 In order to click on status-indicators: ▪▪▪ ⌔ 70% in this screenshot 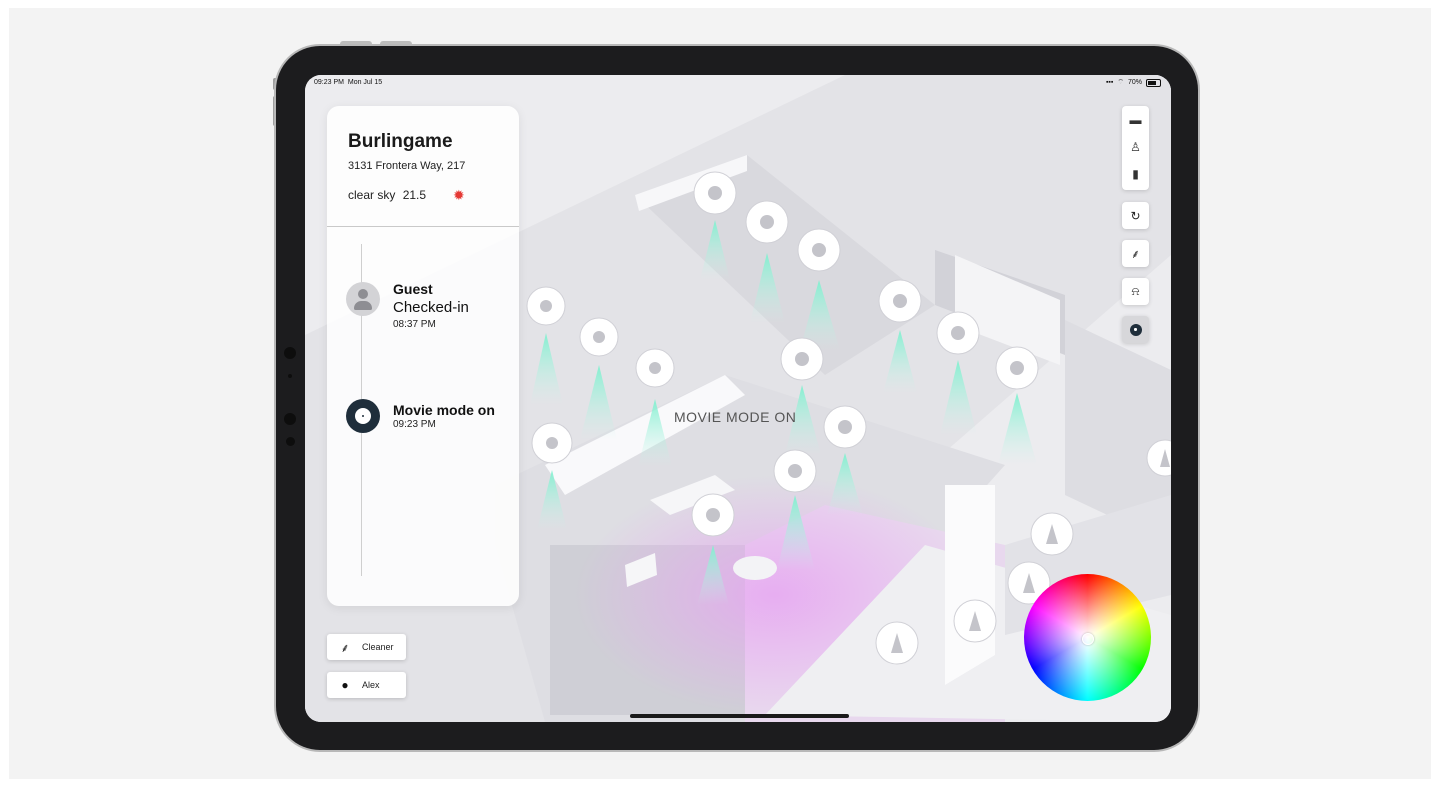, I will do `click(1133, 82)`.